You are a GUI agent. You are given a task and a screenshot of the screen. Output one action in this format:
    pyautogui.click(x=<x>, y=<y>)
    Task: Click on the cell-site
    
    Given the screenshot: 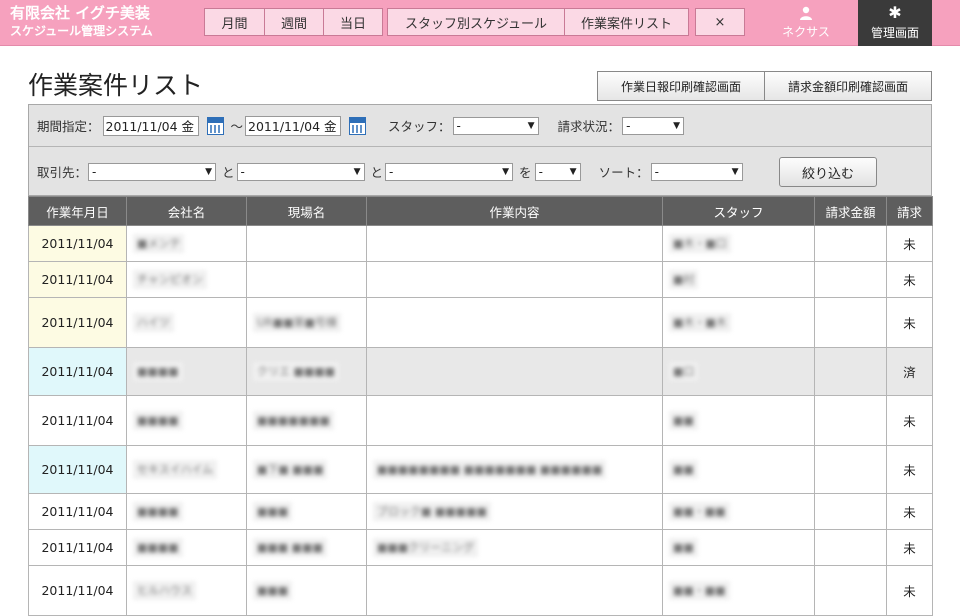 What is the action you would take?
    pyautogui.click(x=306, y=279)
    